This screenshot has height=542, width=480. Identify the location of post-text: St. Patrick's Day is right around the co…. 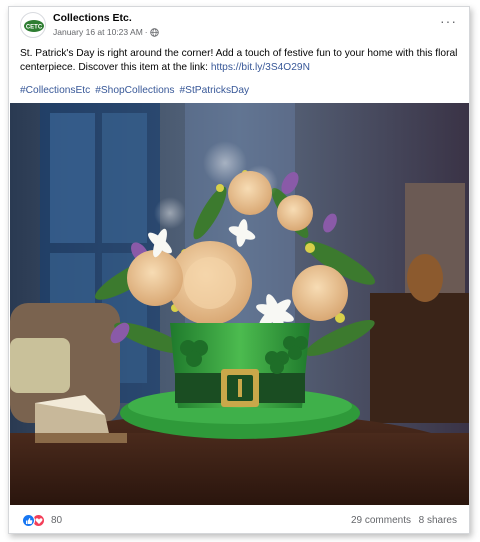
(240, 61).